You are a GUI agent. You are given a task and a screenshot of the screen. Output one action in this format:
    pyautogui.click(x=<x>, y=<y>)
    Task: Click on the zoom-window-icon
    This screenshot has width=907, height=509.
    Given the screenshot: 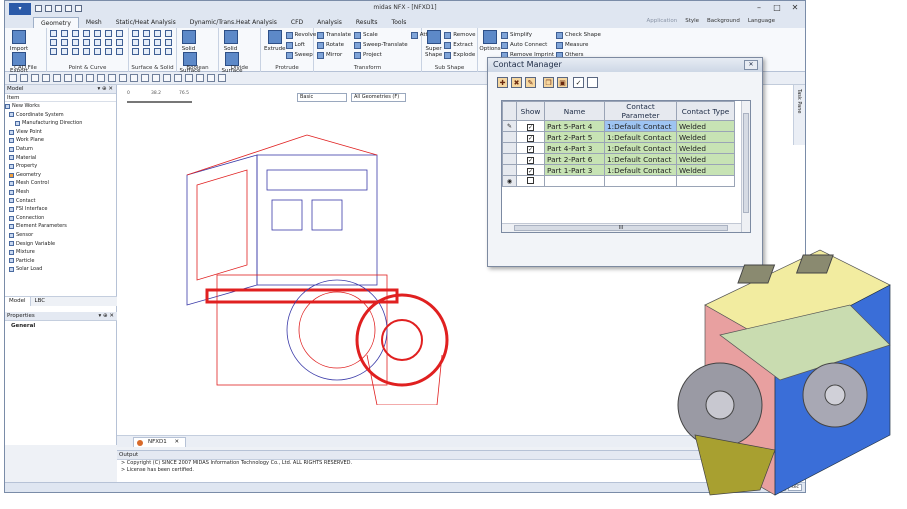 What is the action you would take?
    pyautogui.click(x=35, y=78)
    